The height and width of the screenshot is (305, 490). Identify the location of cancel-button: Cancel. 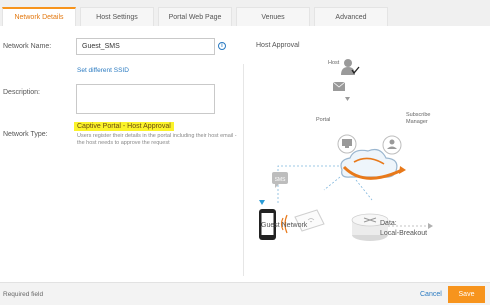
(431, 294).